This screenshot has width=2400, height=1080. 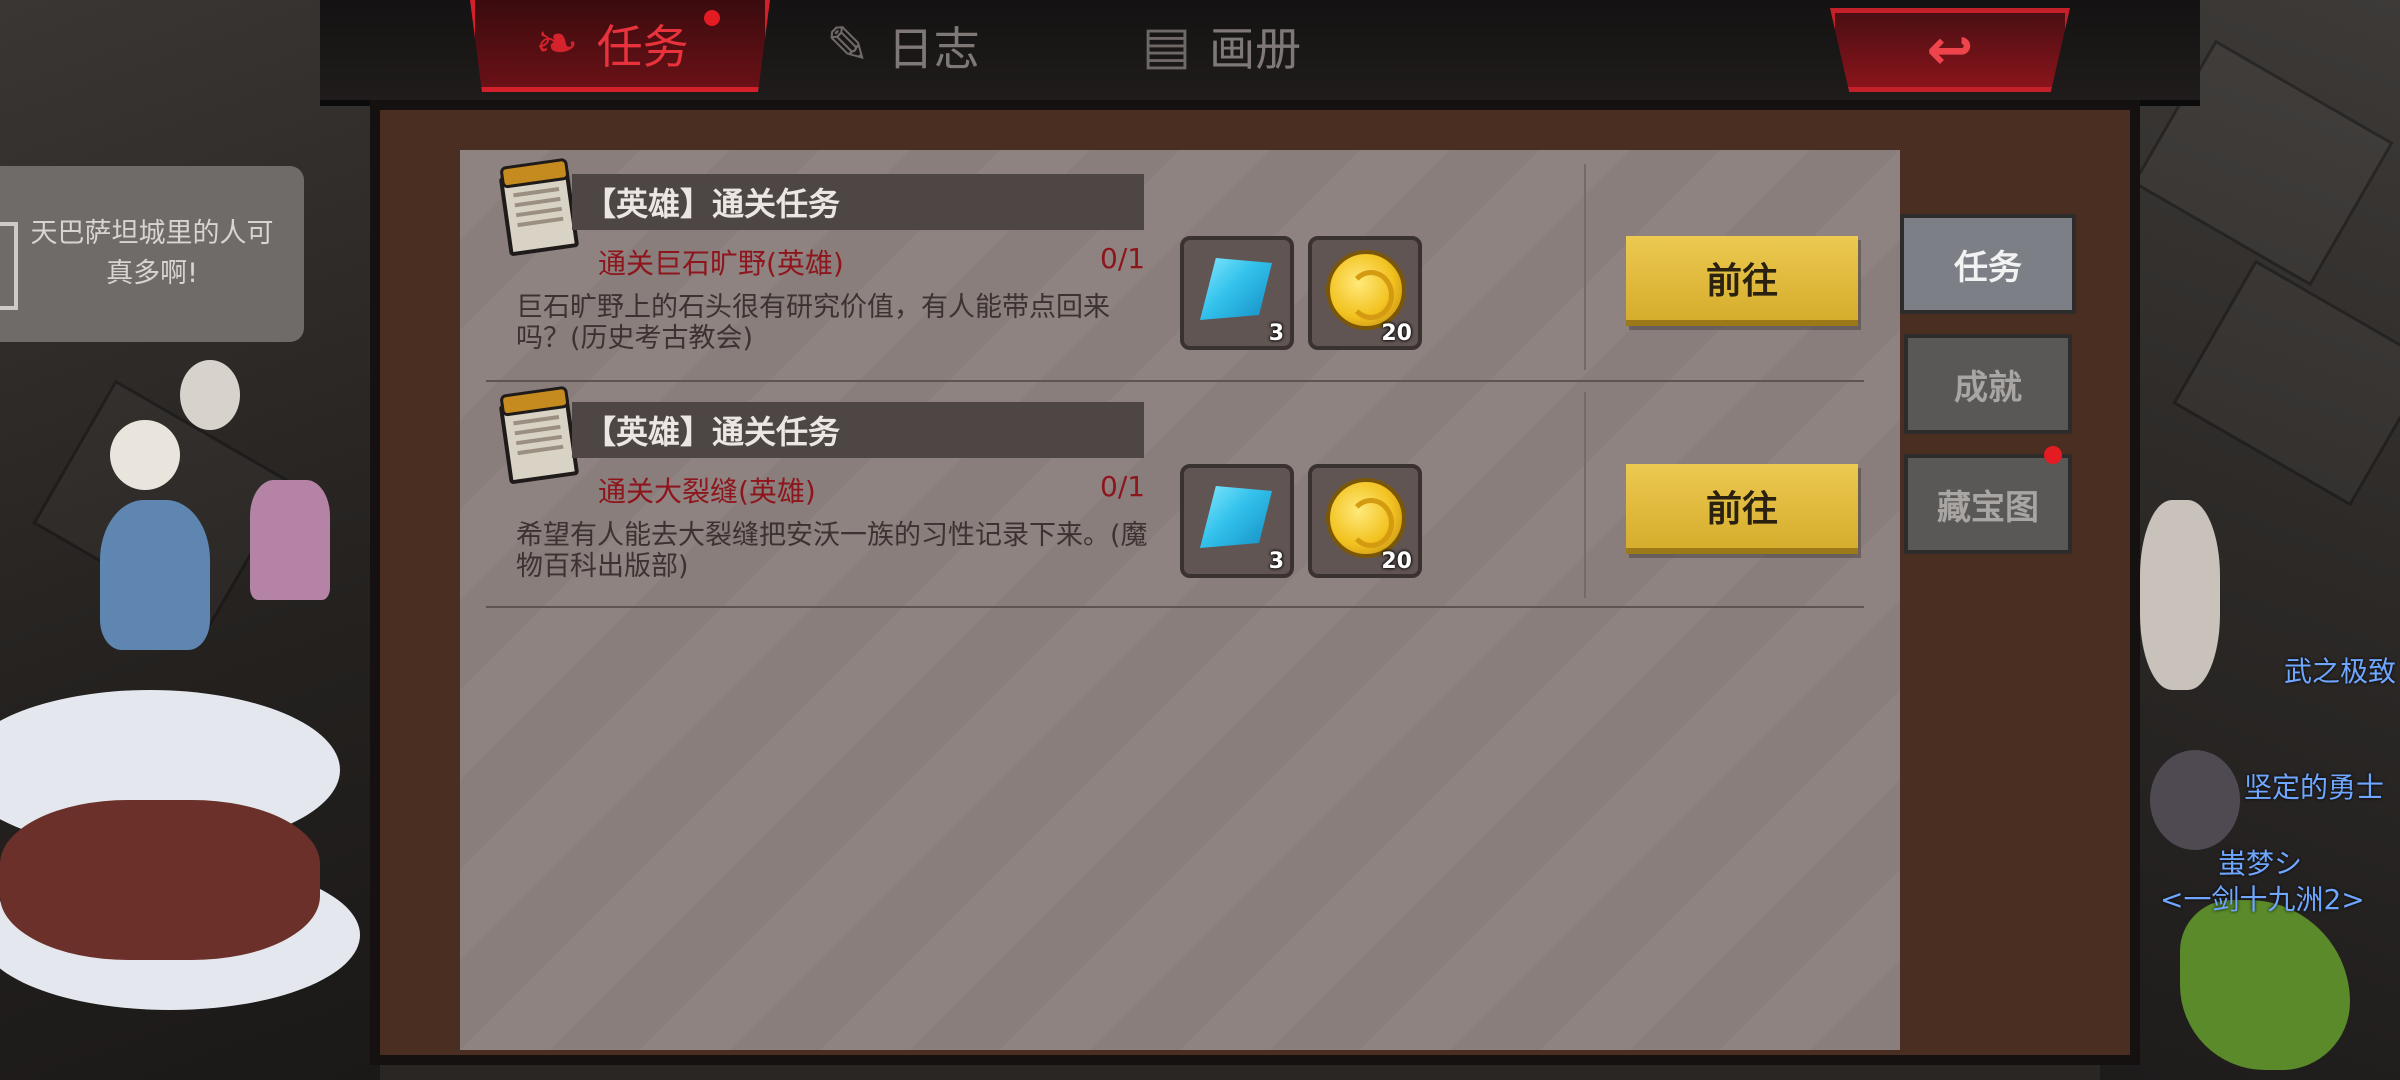 I want to click on quest-description: 巨石旷野上的石头很有研究价值，有人能带点回来吗？(历史考古教会), so click(x=813, y=323).